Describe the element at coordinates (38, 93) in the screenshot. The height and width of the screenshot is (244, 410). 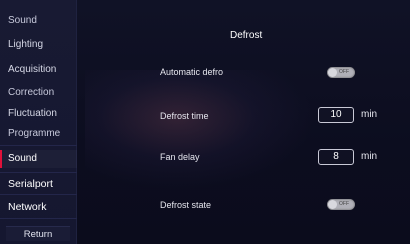
I see `sidebar-item-correction: Correction` at that location.